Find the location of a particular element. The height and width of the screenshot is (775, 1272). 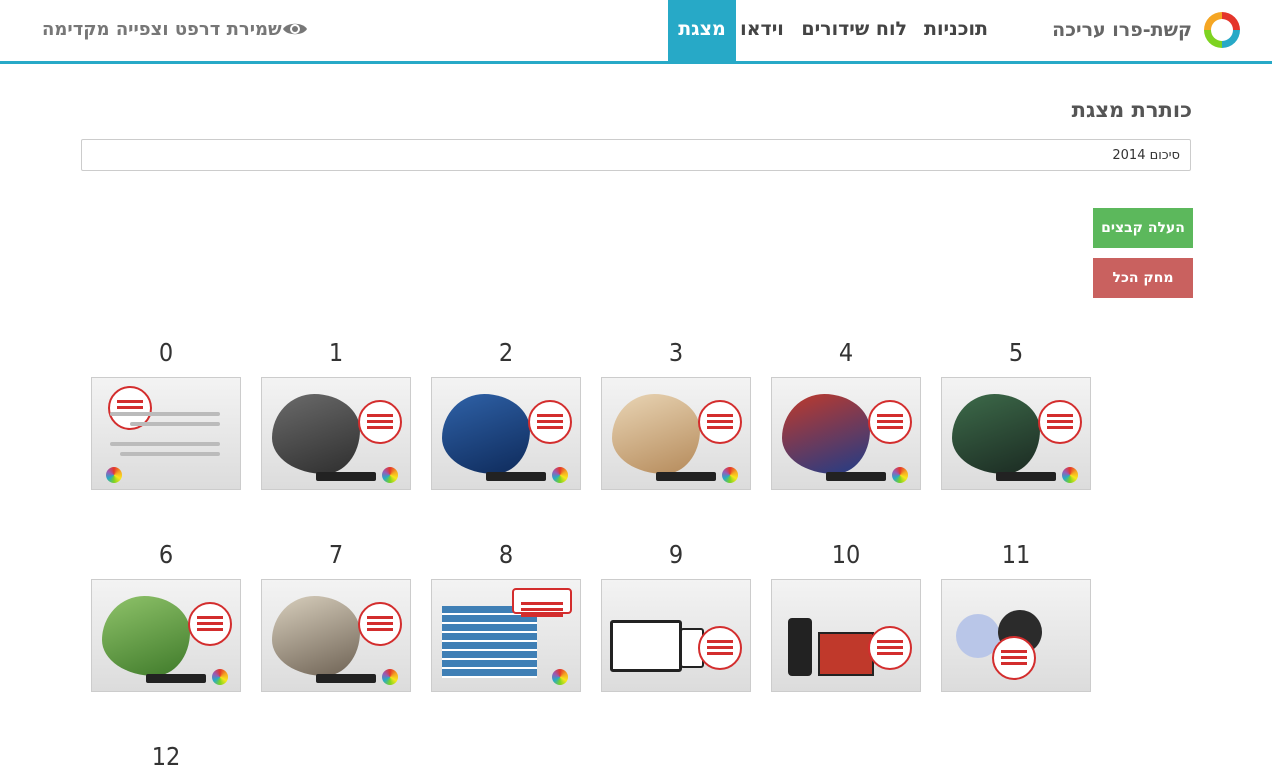

slide-number: 10 is located at coordinates (846, 554).